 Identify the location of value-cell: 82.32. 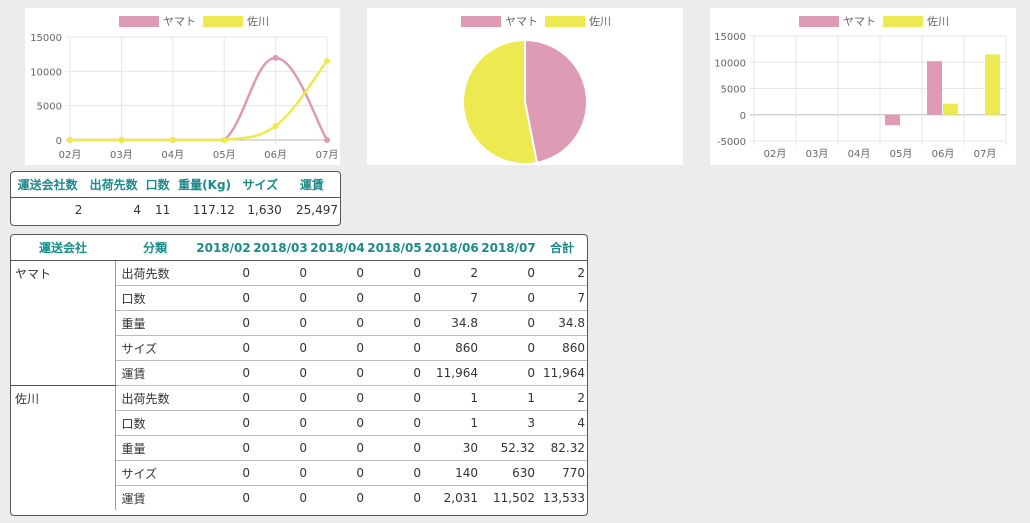
(562, 448).